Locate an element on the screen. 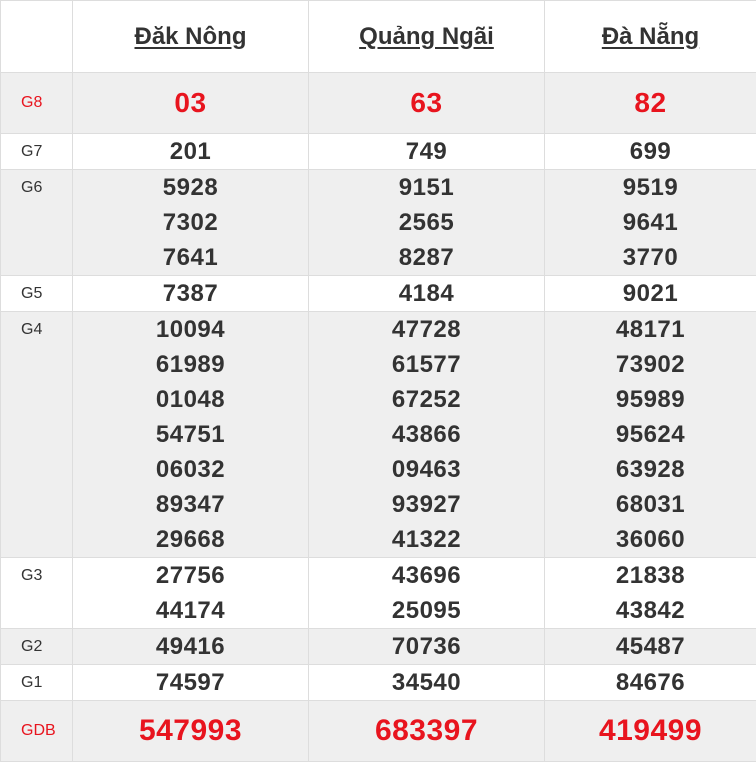 The height and width of the screenshot is (762, 756). prize-number: 70736 is located at coordinates (426, 646).